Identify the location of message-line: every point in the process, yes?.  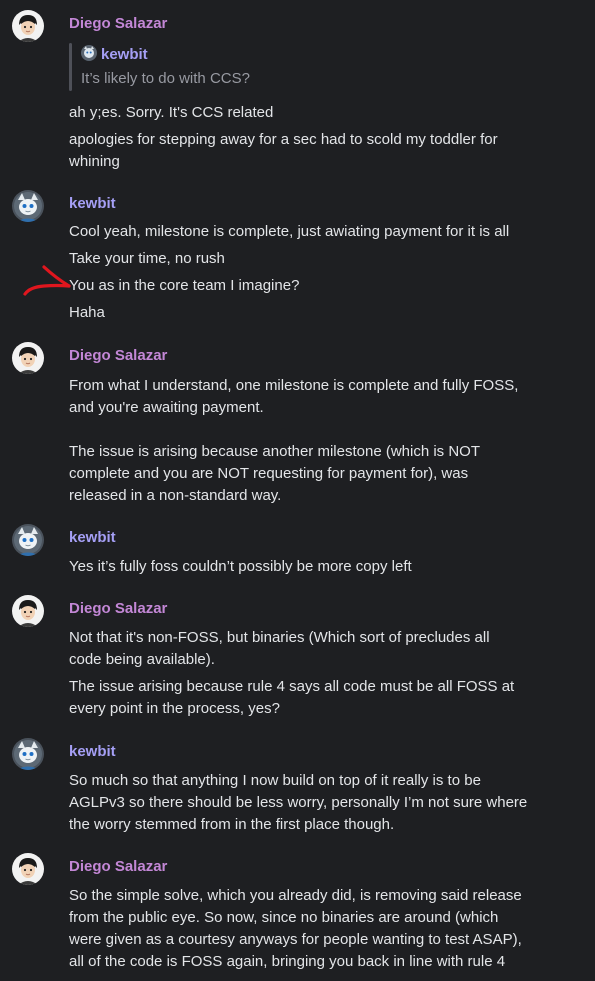
(174, 708).